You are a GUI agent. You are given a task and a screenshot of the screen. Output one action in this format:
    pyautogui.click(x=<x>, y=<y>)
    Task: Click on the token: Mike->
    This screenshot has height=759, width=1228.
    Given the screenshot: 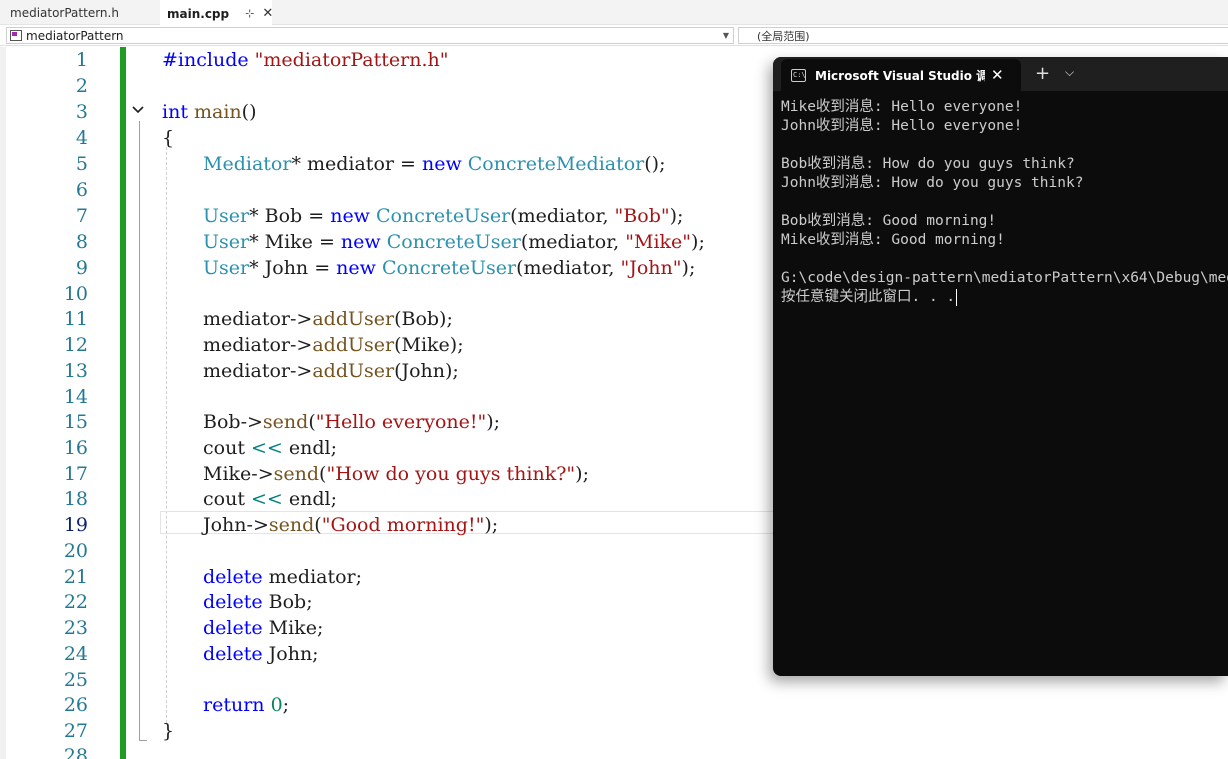 What is the action you would take?
    pyautogui.click(x=238, y=474)
    